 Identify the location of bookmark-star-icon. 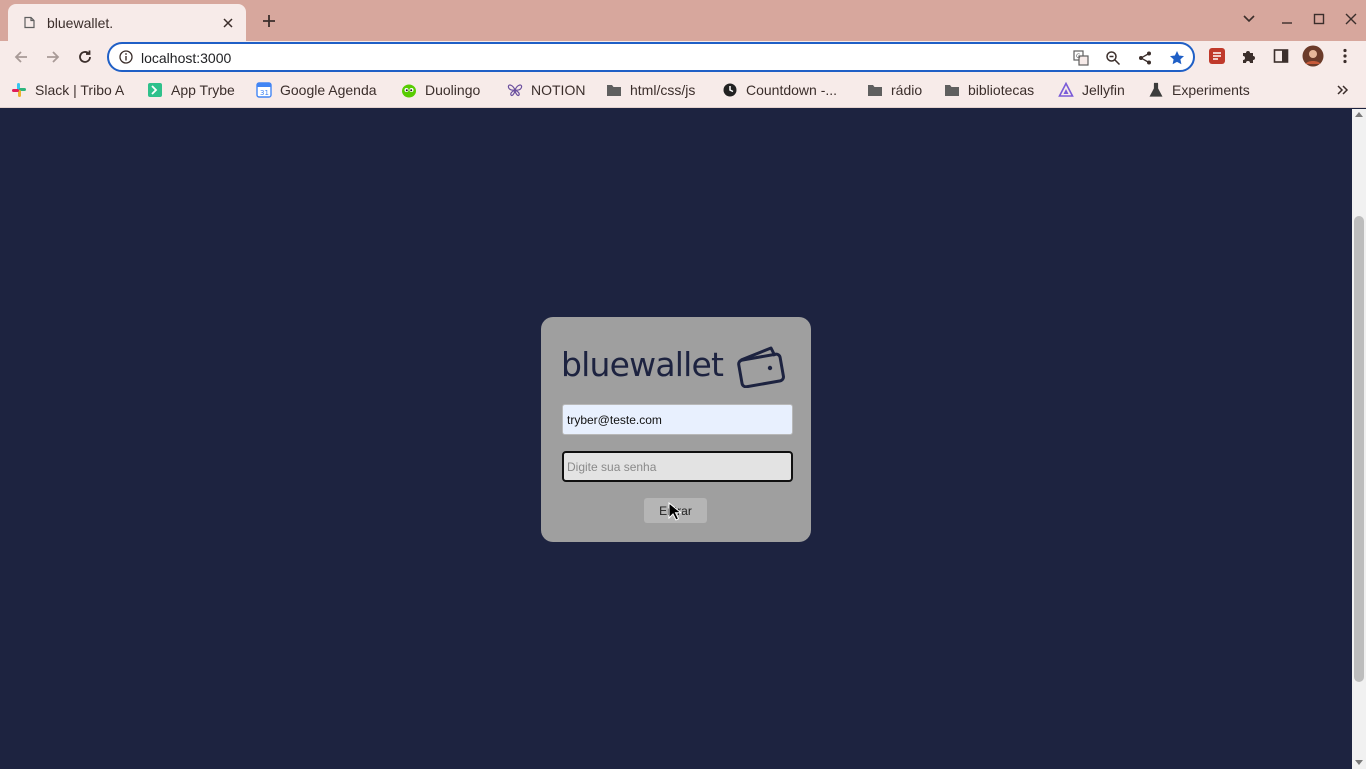
(1177, 58).